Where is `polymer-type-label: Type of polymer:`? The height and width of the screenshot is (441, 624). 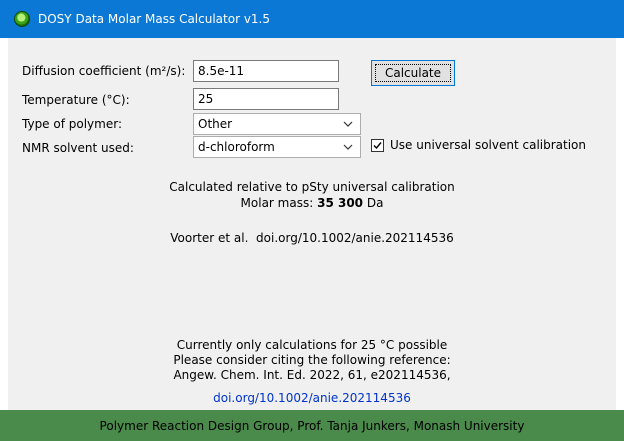
polymer-type-label: Type of polymer: is located at coordinates (72, 124).